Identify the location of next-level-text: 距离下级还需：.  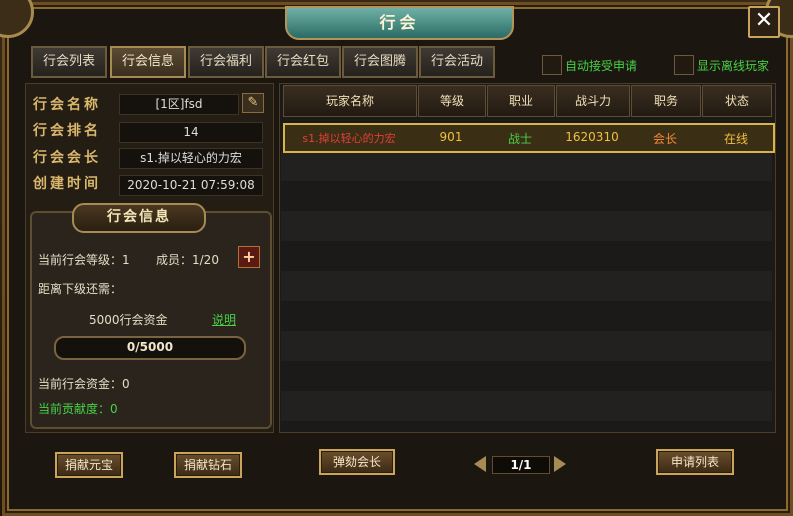
(80, 289).